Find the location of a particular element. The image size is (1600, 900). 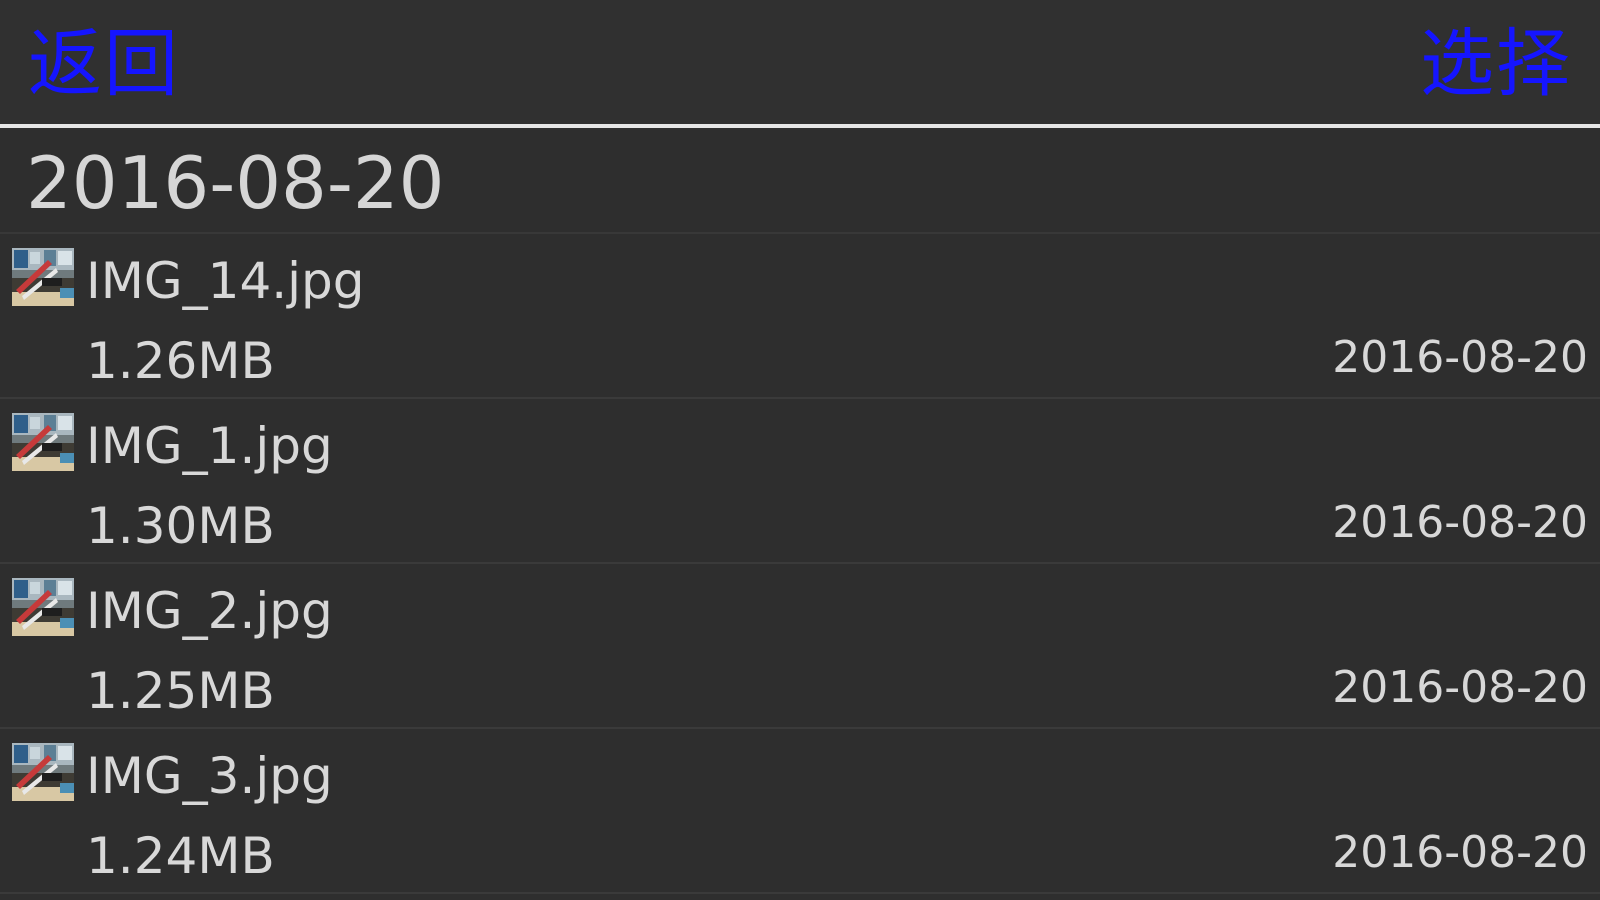

select-button: 选择 is located at coordinates (1496, 64).